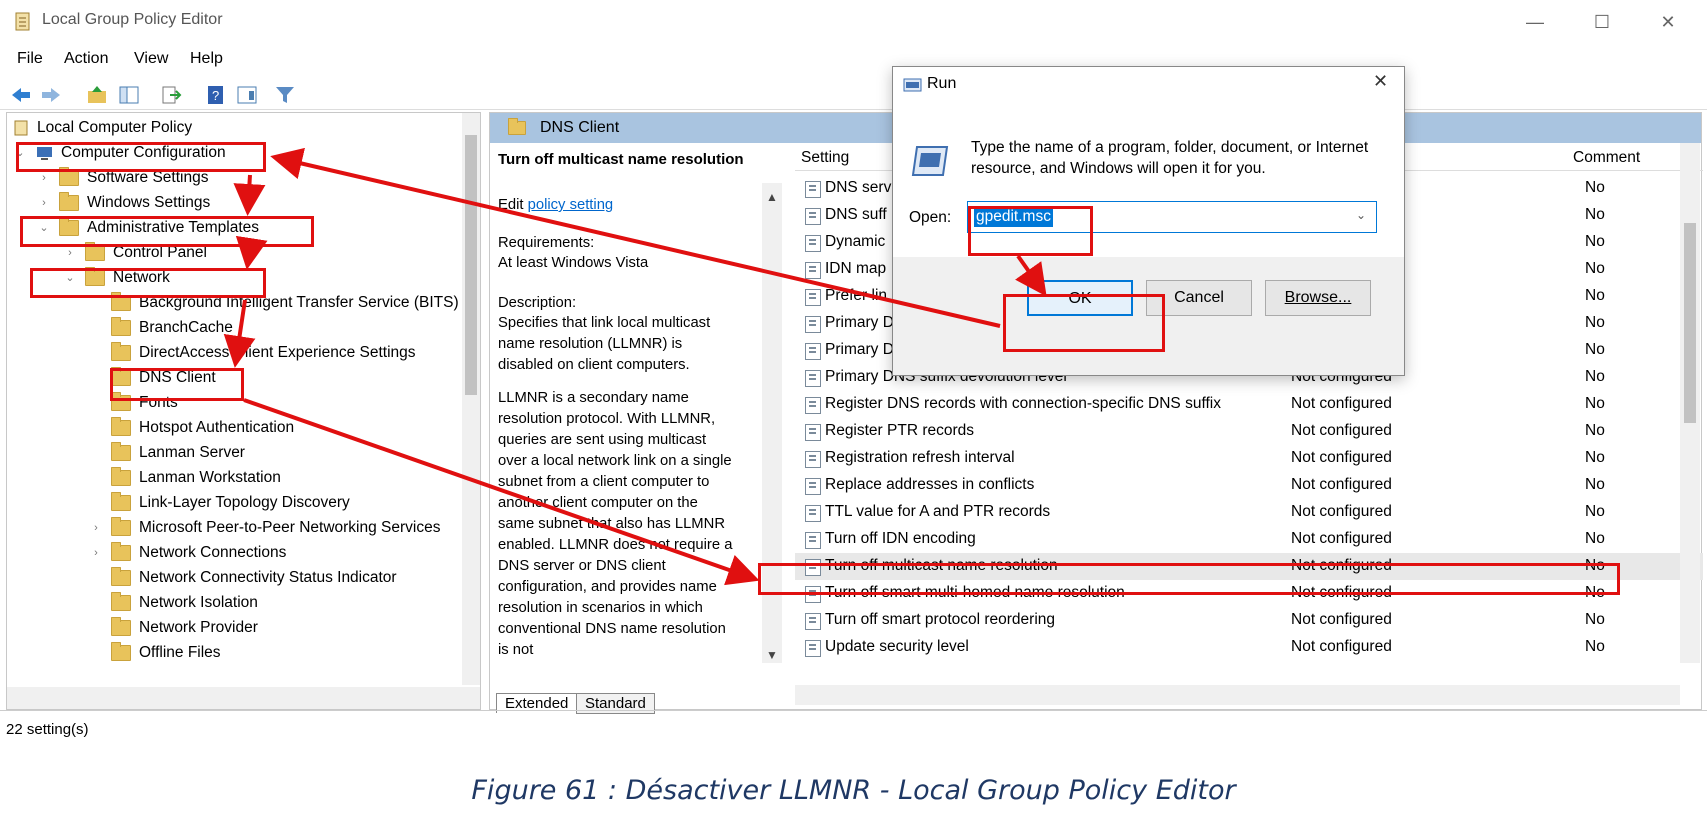  What do you see at coordinates (249, 195) in the screenshot?
I see `arrow-to-administrative-templates` at bounding box center [249, 195].